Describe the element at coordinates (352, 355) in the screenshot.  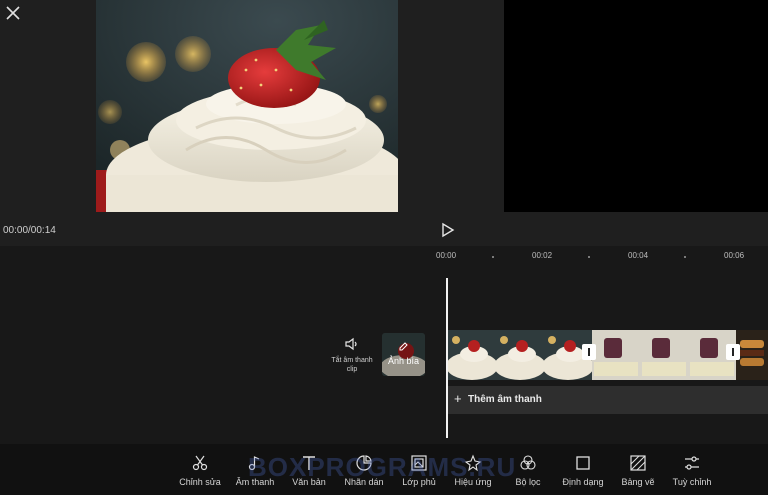
I see `mute-clip-button: Tắt âm thanh clip` at that location.